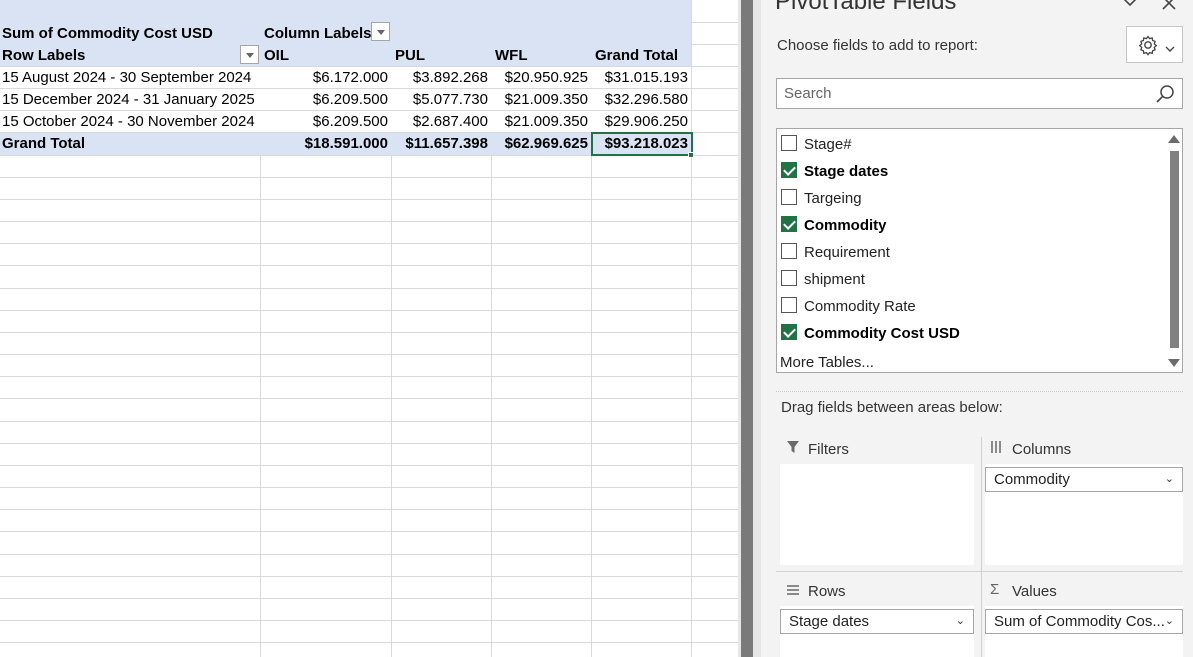 The width and height of the screenshot is (1193, 657). I want to click on field-list-settings-button, so click(1154, 44).